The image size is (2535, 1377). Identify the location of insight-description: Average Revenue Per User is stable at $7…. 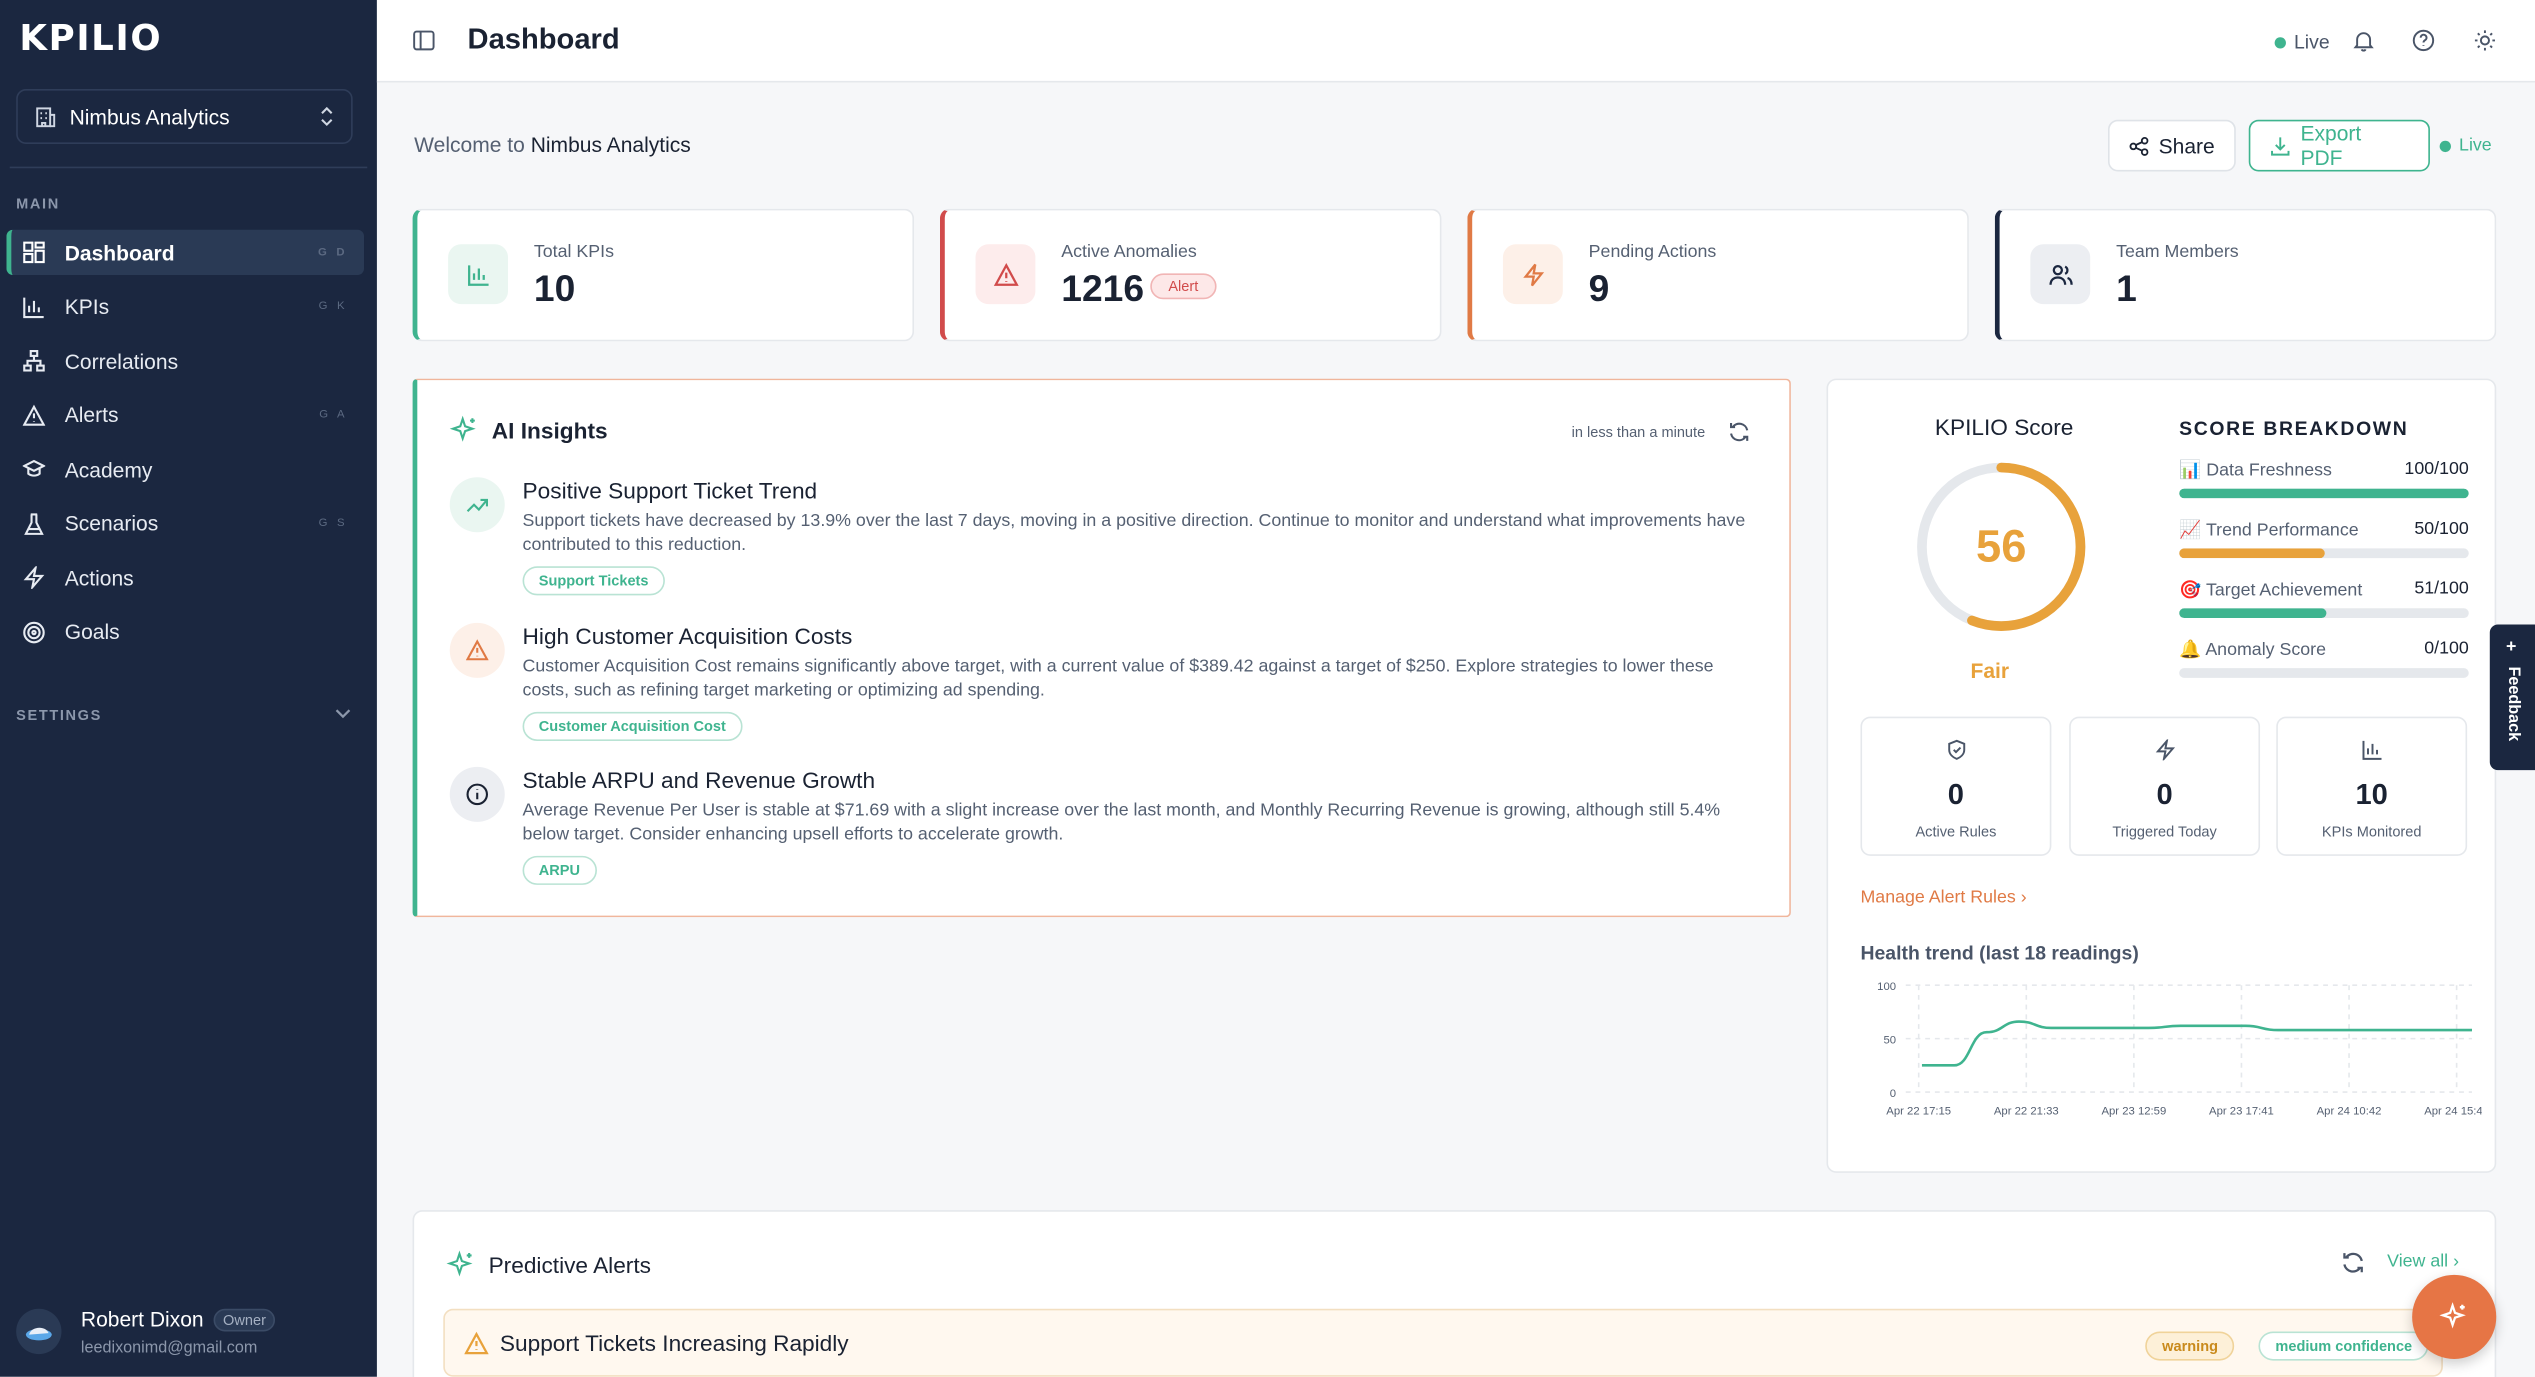
(1121, 822).